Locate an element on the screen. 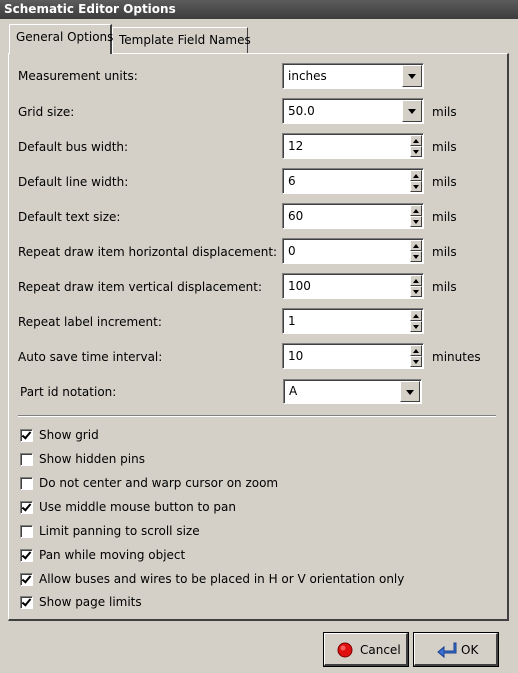 This screenshot has height=673, width=518. auto-save-label: Auto save time interval: is located at coordinates (90, 357).